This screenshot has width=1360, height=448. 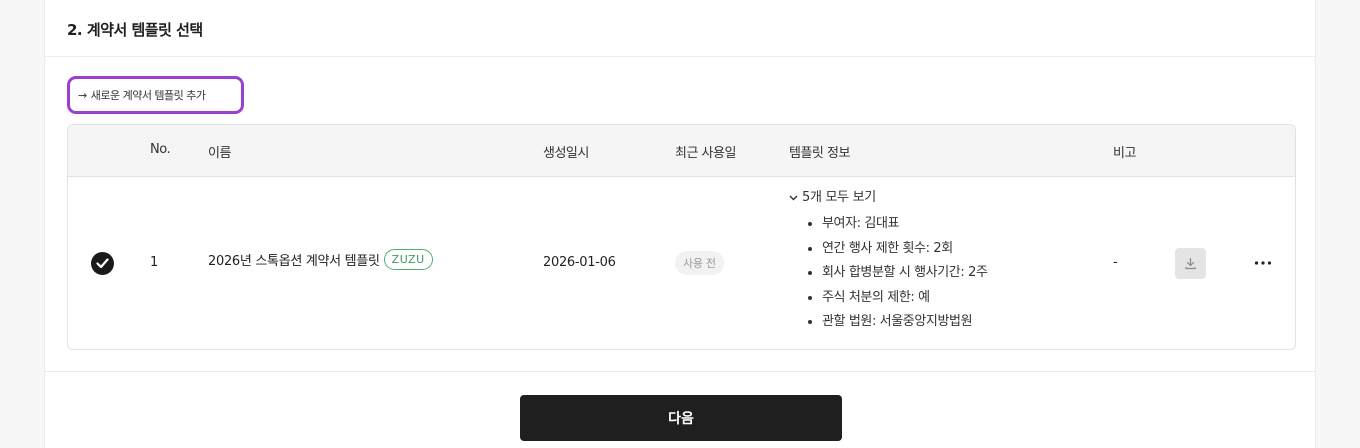 I want to click on row-created-date: 2026-01-06, so click(x=579, y=262).